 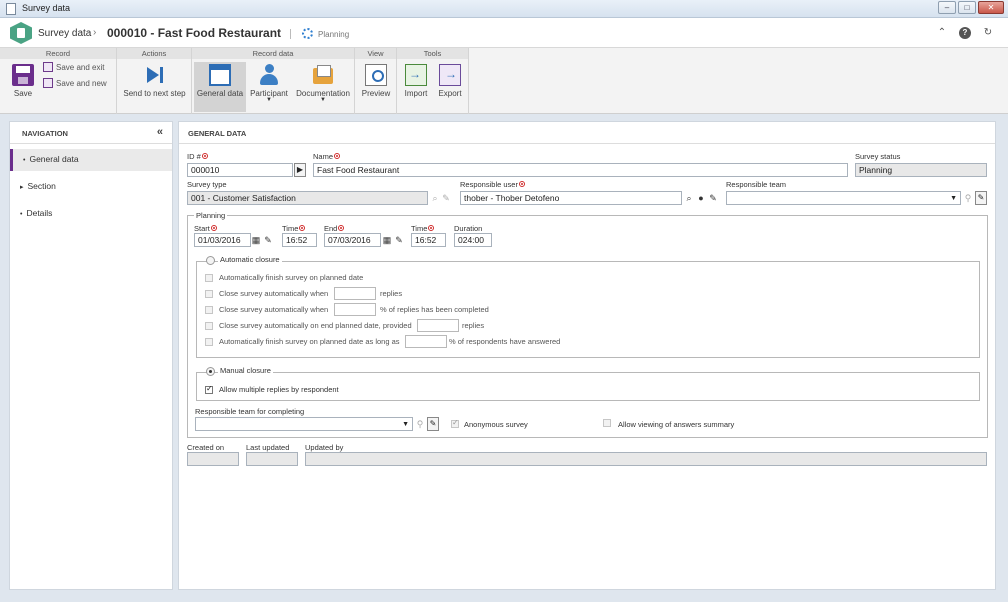 What do you see at coordinates (376, 87) in the screenshot?
I see `preview-button: Preview` at bounding box center [376, 87].